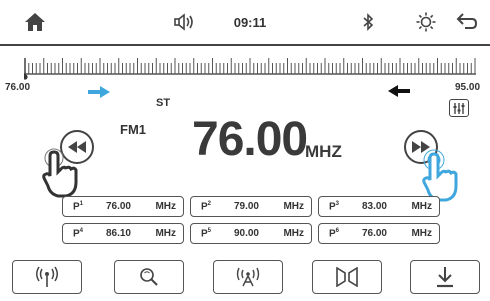 The image size is (490, 301). I want to click on scan-button, so click(248, 277).